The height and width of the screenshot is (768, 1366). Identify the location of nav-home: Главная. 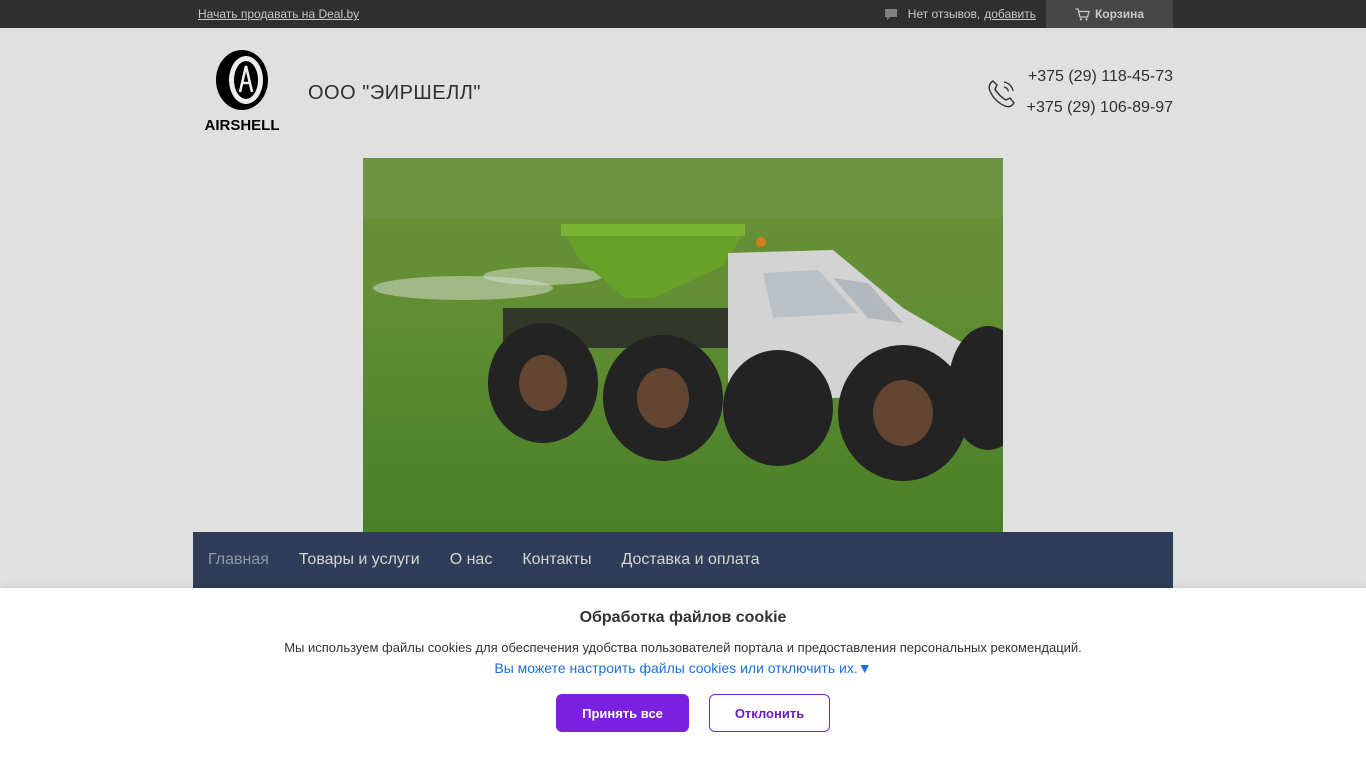
(238, 560).